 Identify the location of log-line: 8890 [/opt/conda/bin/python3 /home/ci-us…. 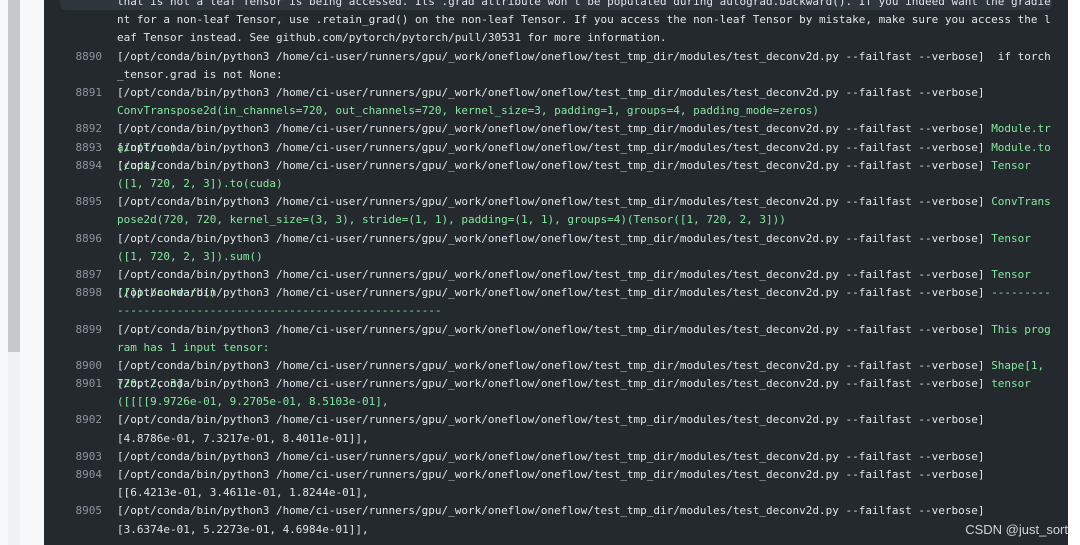
(556, 66).